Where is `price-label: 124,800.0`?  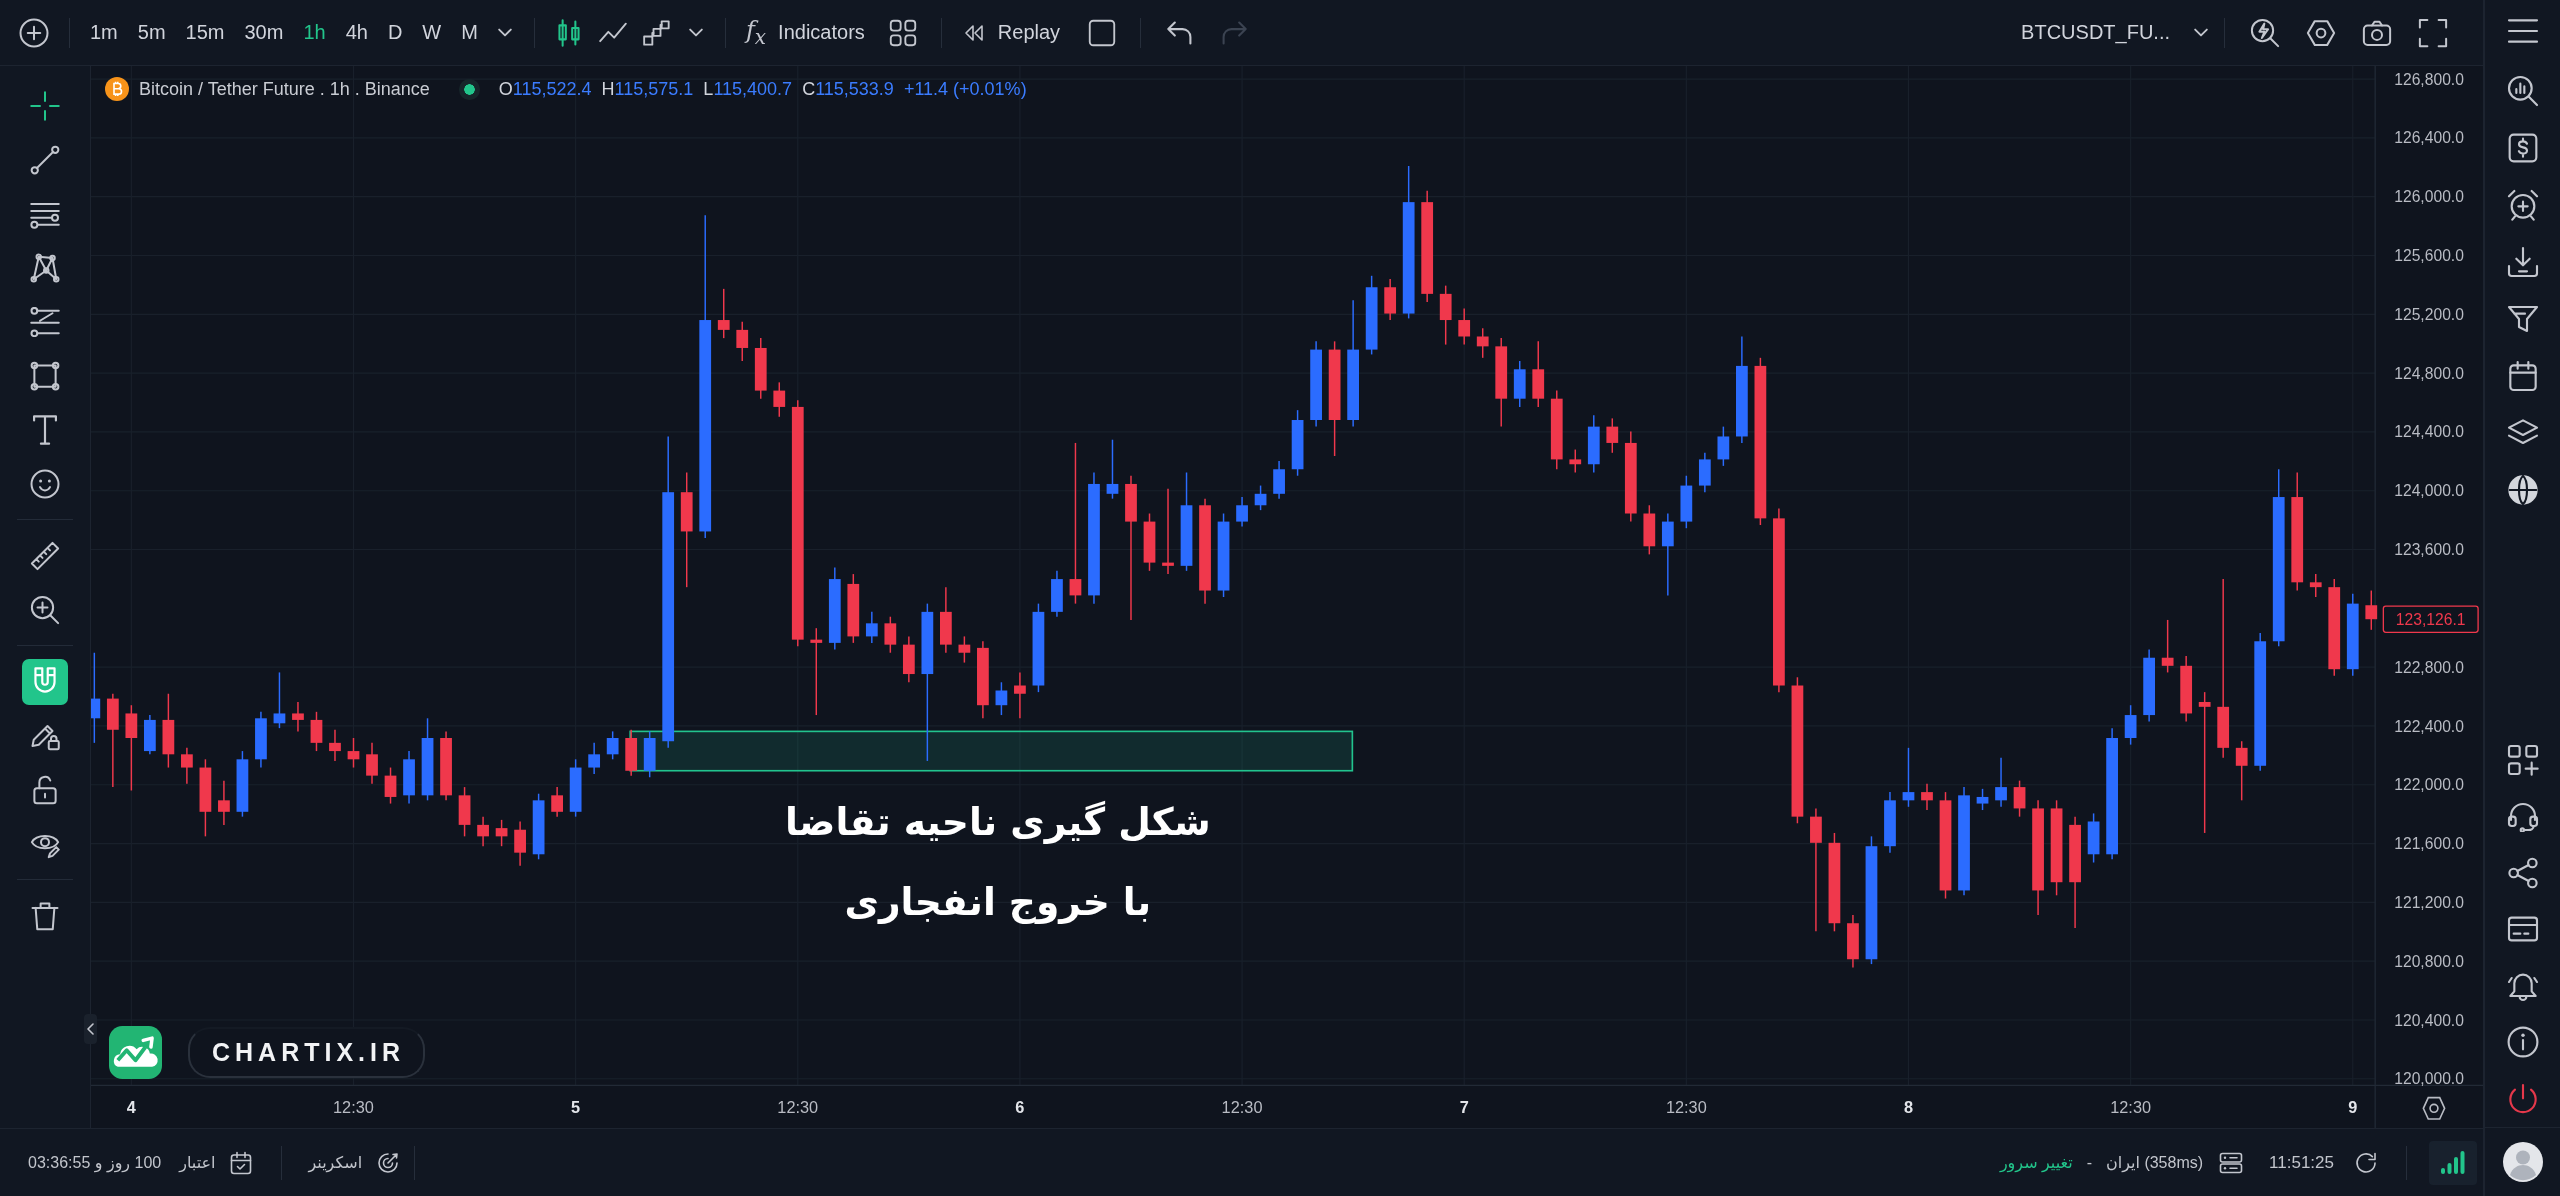 price-label: 124,800.0 is located at coordinates (2429, 373).